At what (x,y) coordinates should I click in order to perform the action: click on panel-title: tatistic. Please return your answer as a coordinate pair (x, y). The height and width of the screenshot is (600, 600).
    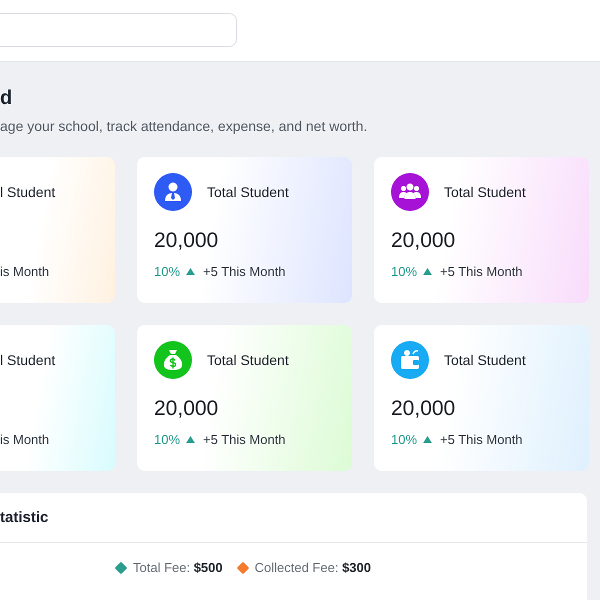
    Looking at the image, I should click on (24, 517).